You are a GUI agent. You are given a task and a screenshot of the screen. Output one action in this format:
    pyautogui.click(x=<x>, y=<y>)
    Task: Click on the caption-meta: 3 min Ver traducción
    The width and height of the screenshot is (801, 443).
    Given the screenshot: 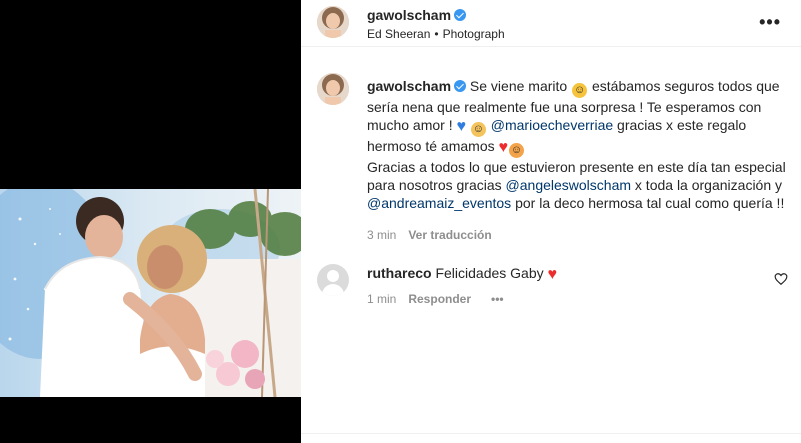 What is the action you would take?
    pyautogui.click(x=429, y=235)
    